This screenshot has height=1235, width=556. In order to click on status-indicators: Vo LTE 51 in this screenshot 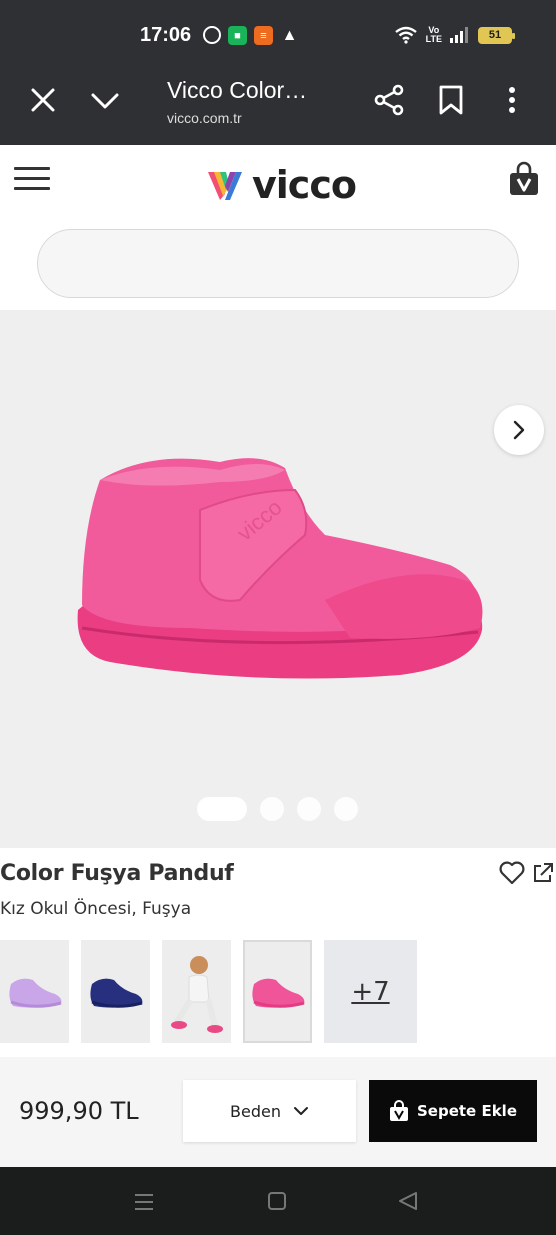, I will do `click(454, 34)`.